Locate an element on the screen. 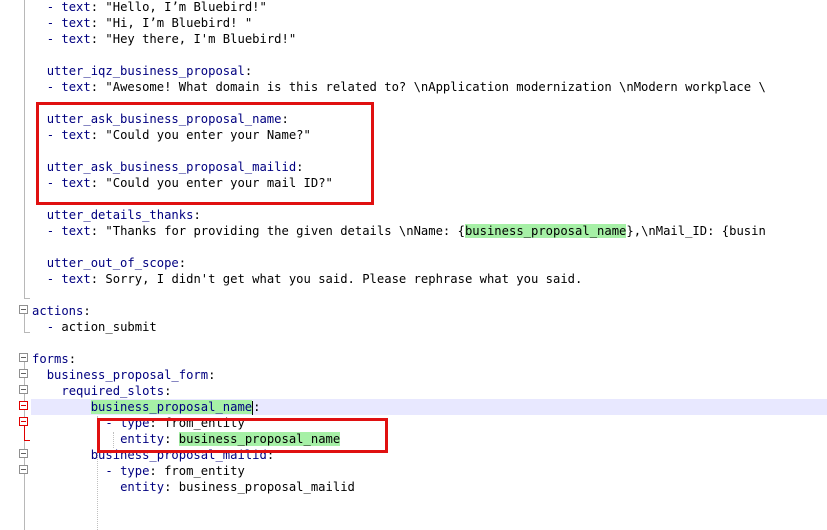 The height and width of the screenshot is (530, 827). code-text: : "Hello, I’m Bluebird!" is located at coordinates (178, 7).